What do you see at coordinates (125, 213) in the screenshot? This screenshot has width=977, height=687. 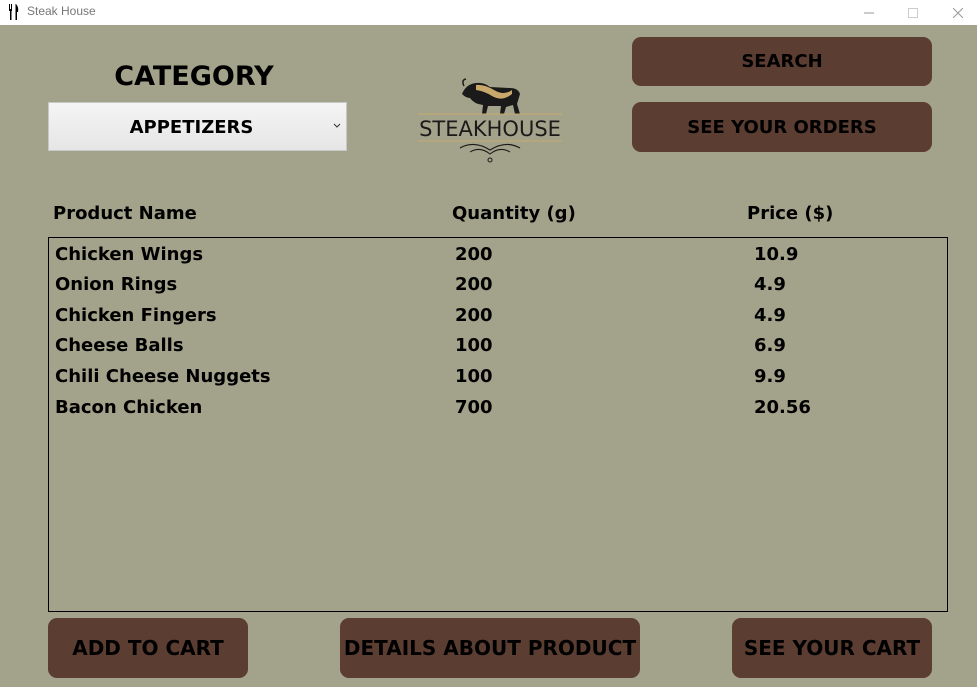 I see `column-header-product-name: Product Name` at bounding box center [125, 213].